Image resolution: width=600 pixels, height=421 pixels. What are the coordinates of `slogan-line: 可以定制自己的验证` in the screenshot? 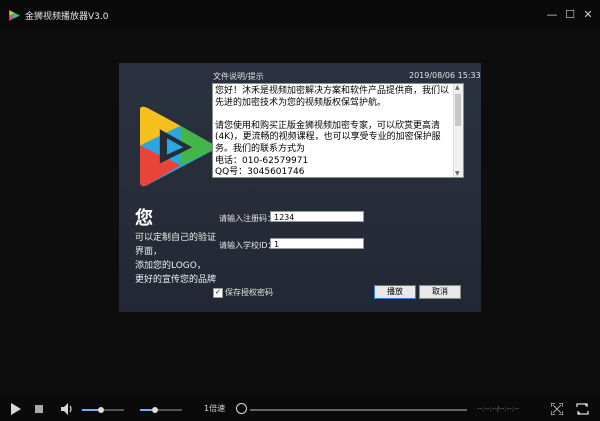 It's located at (176, 238).